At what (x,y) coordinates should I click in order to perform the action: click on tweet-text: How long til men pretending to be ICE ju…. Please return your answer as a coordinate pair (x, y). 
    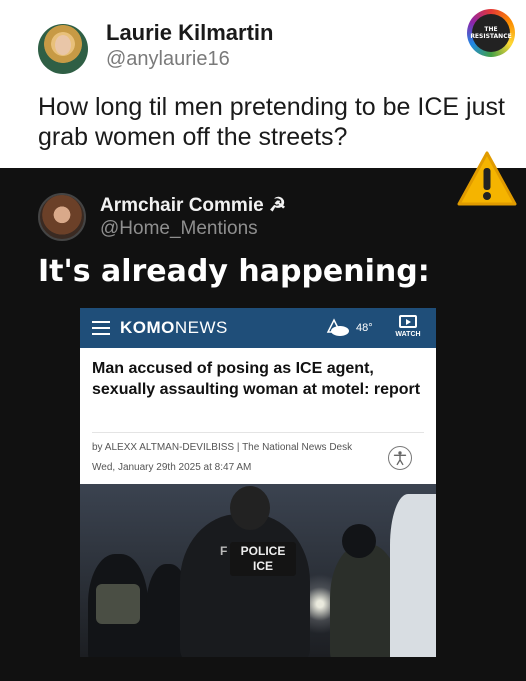
    Looking at the image, I should click on (271, 122).